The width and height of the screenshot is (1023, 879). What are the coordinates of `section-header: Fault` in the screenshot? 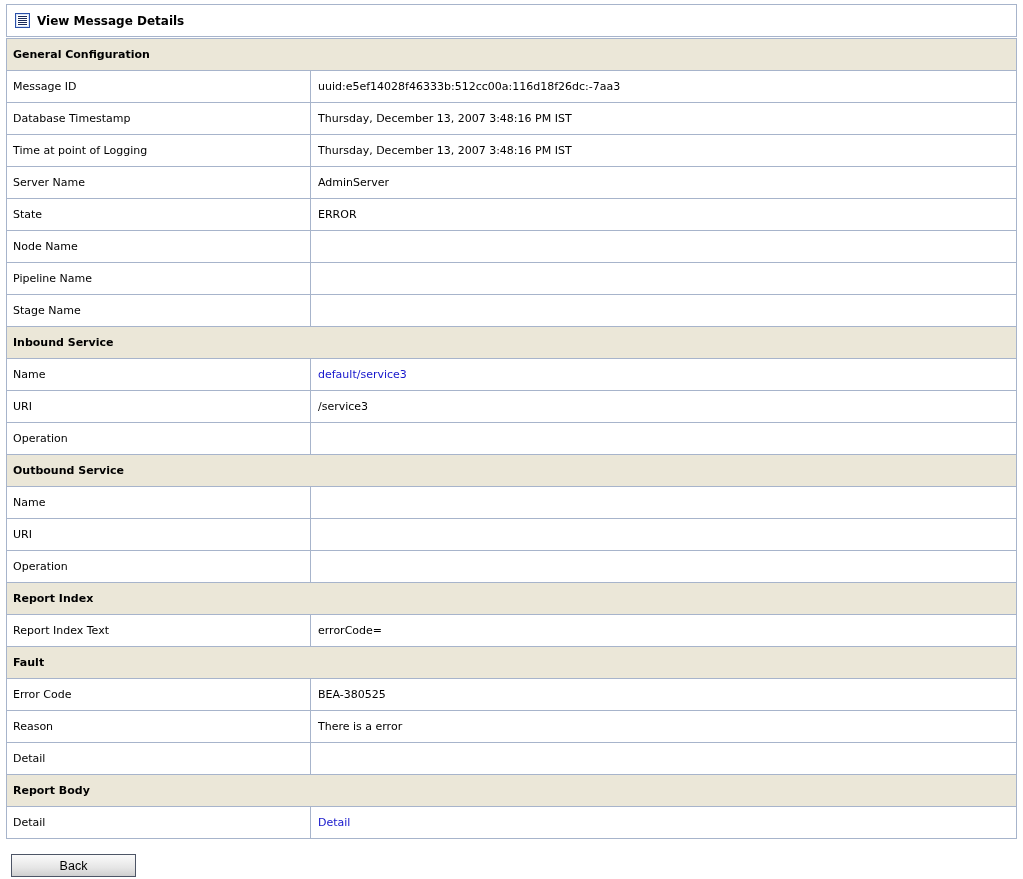 It's located at (511, 662).